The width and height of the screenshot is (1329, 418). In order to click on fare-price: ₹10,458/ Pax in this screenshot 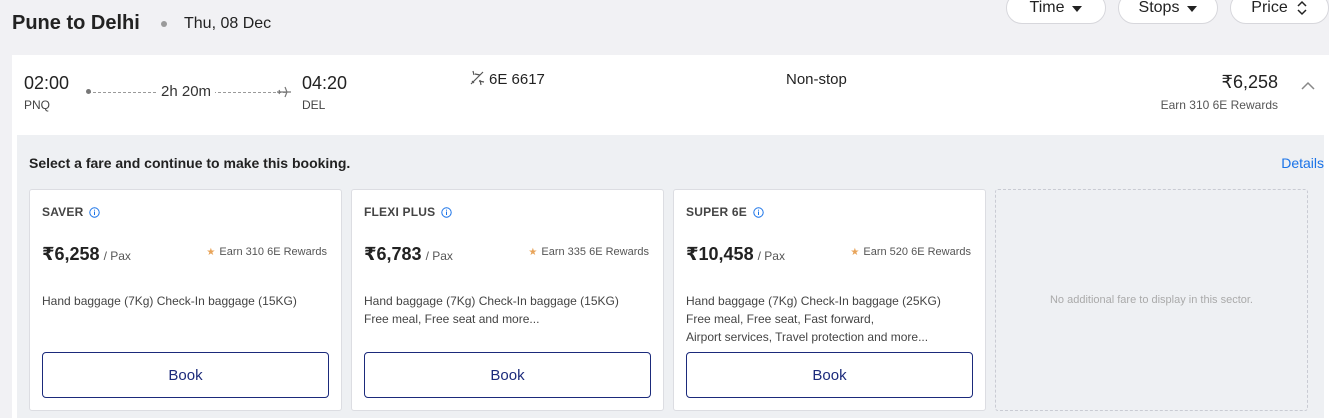, I will do `click(735, 254)`.